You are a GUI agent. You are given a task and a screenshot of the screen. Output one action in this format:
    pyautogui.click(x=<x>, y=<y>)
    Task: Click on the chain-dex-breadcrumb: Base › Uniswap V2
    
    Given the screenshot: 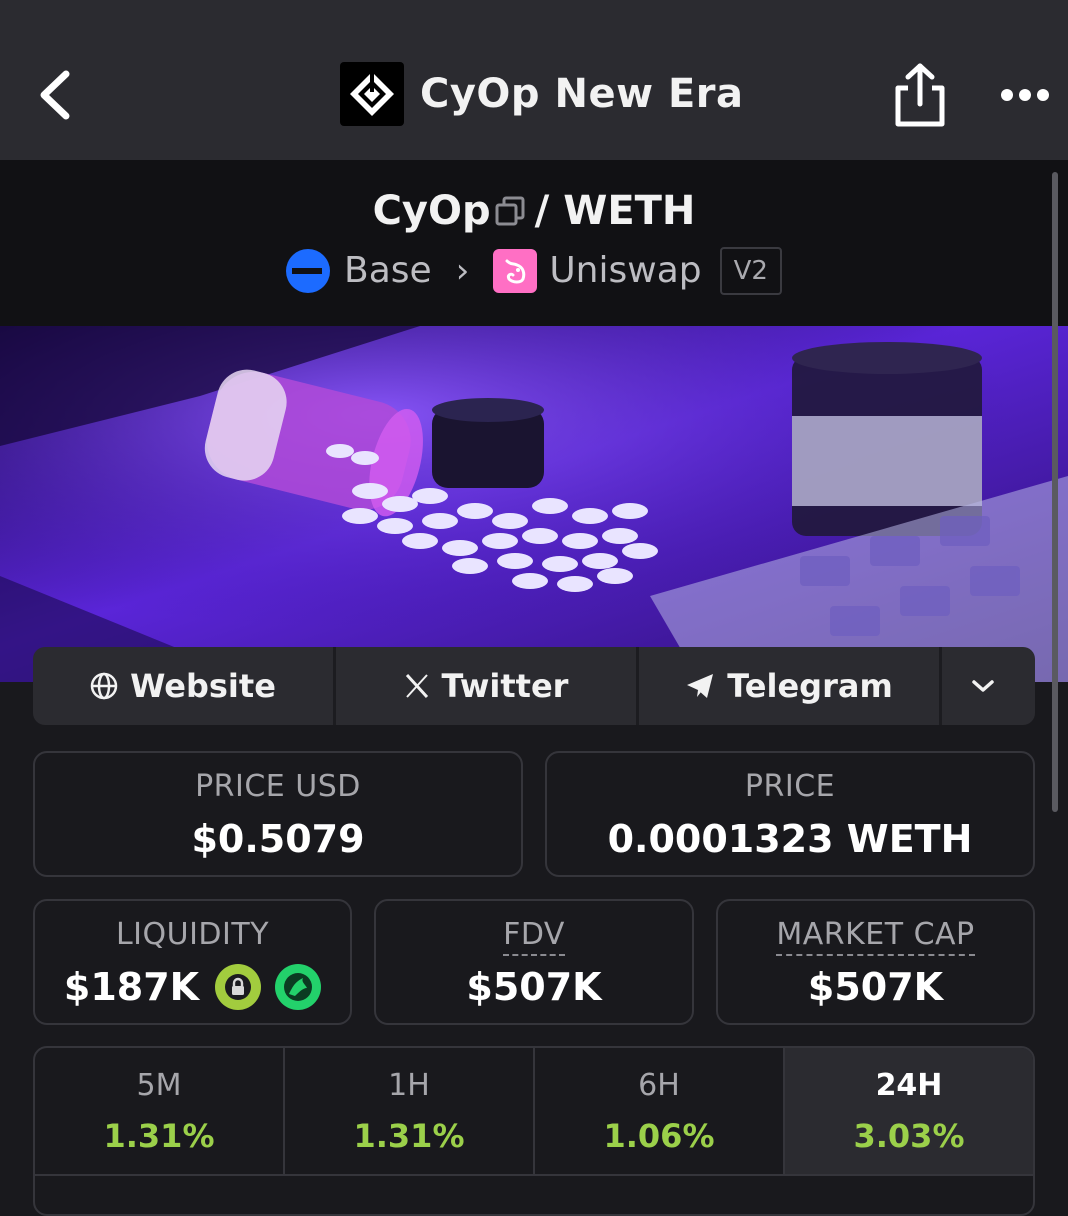 What is the action you would take?
    pyautogui.click(x=534, y=271)
    